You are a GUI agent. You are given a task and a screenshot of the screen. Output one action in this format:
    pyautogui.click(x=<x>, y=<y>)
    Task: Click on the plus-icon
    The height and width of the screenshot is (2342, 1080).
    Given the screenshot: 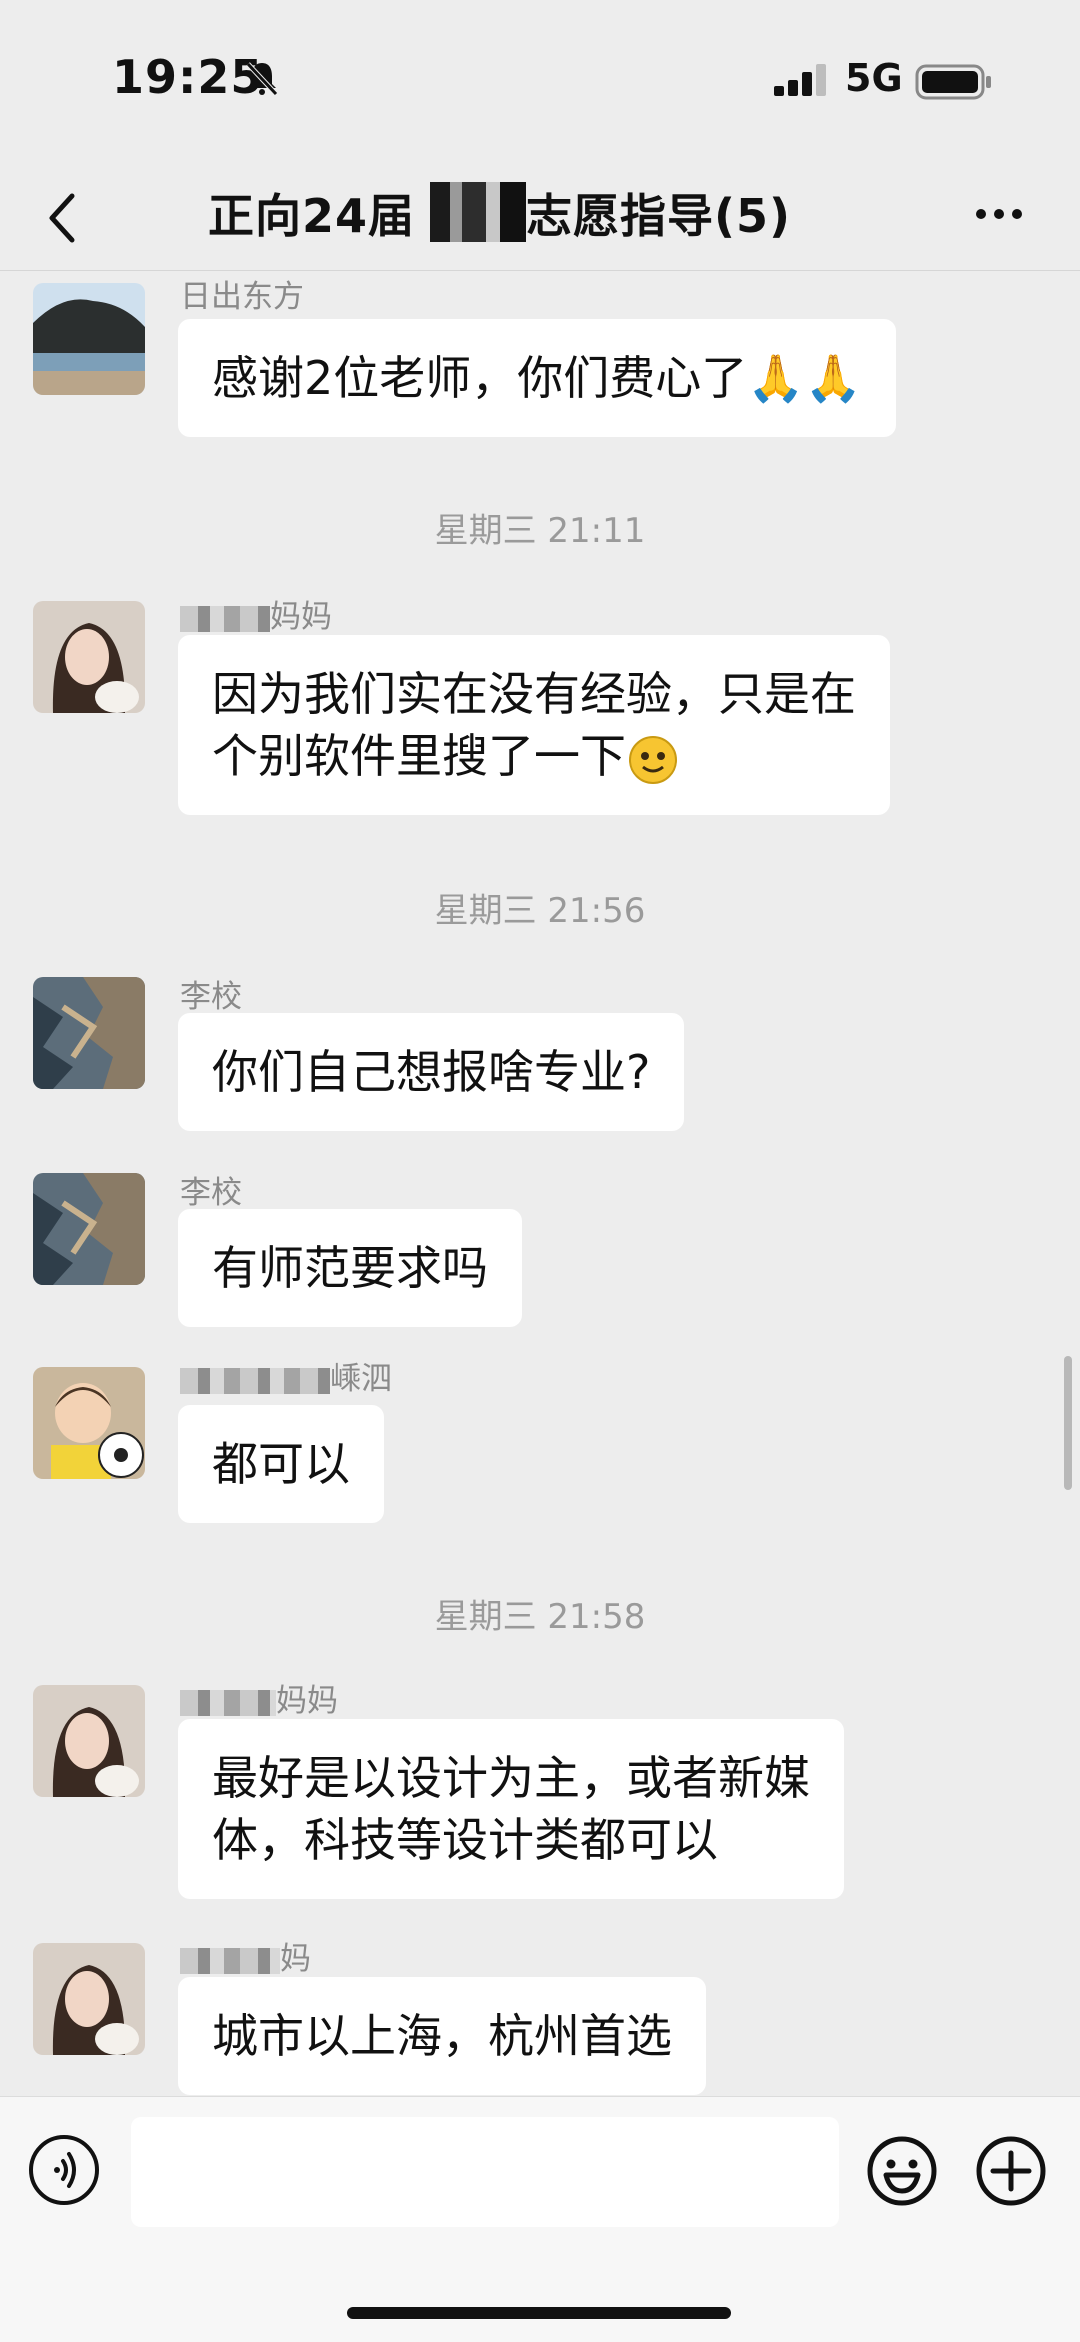 What is the action you would take?
    pyautogui.click(x=1011, y=2171)
    